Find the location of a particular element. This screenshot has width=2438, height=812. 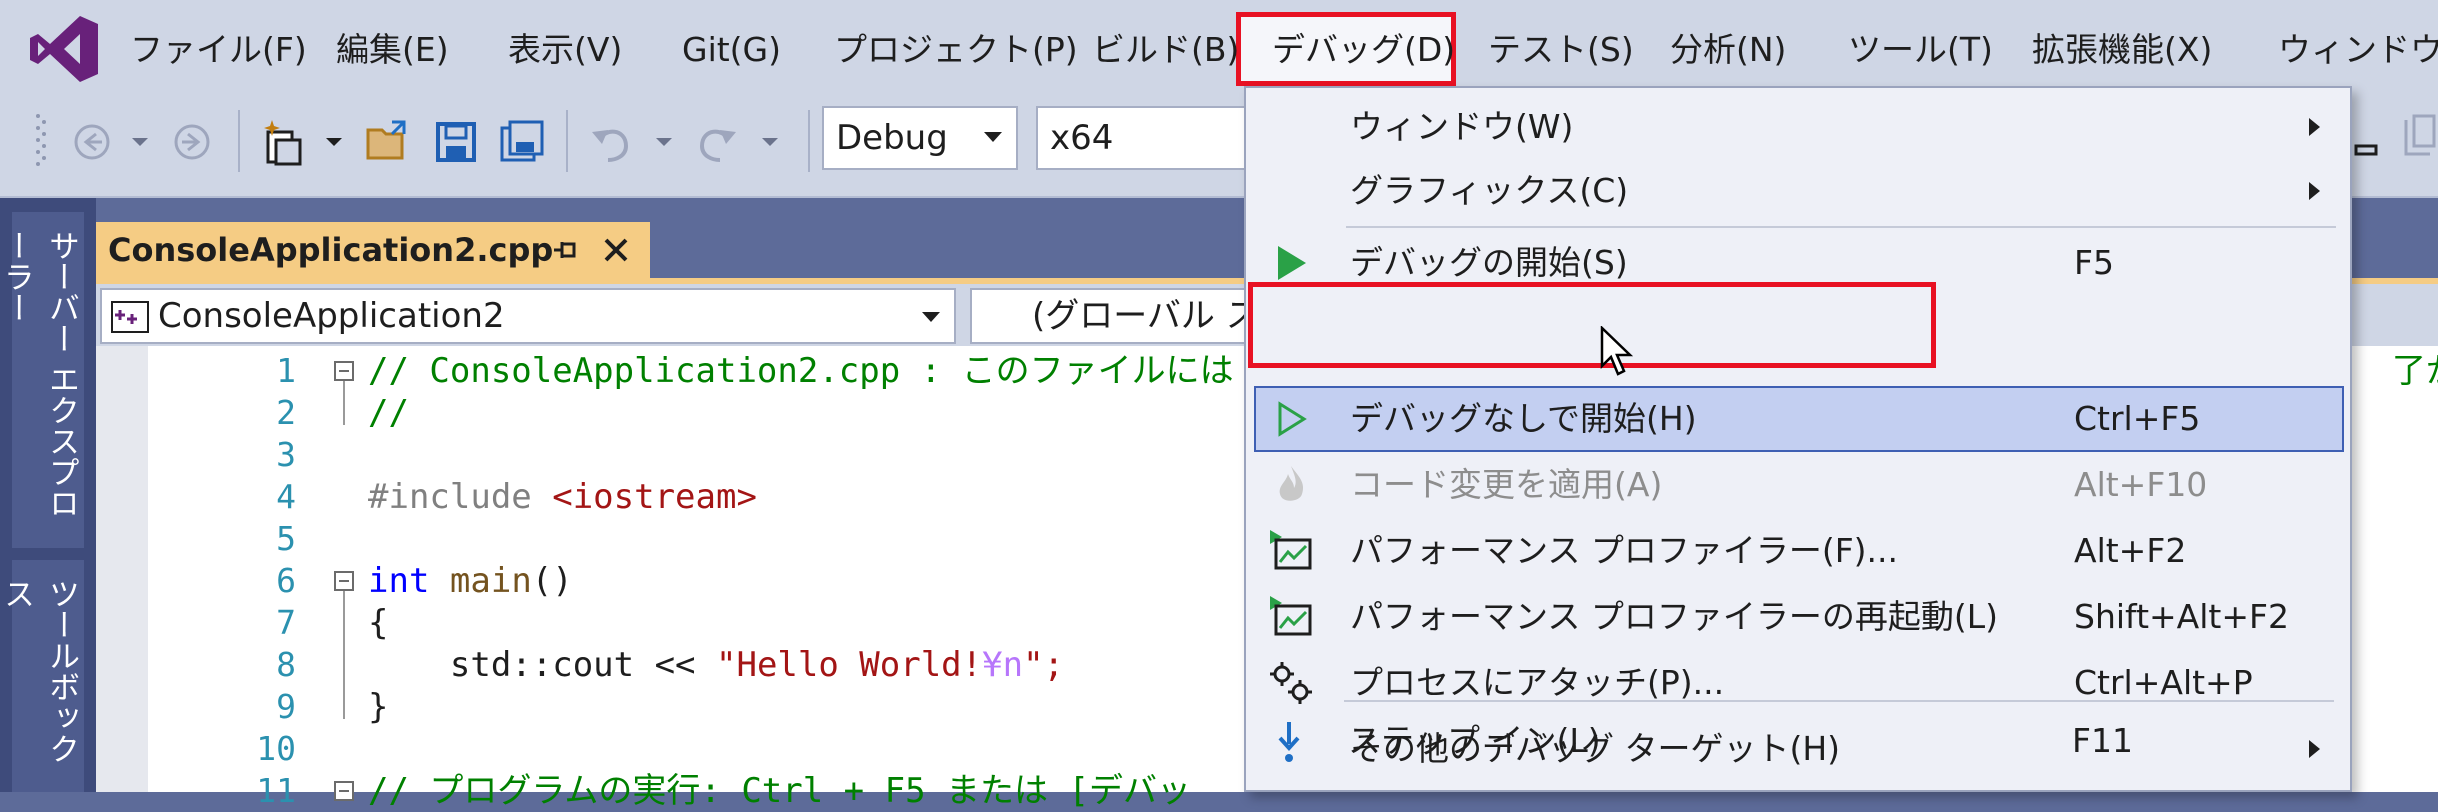

redo-dropdown-icon is located at coordinates (770, 142).